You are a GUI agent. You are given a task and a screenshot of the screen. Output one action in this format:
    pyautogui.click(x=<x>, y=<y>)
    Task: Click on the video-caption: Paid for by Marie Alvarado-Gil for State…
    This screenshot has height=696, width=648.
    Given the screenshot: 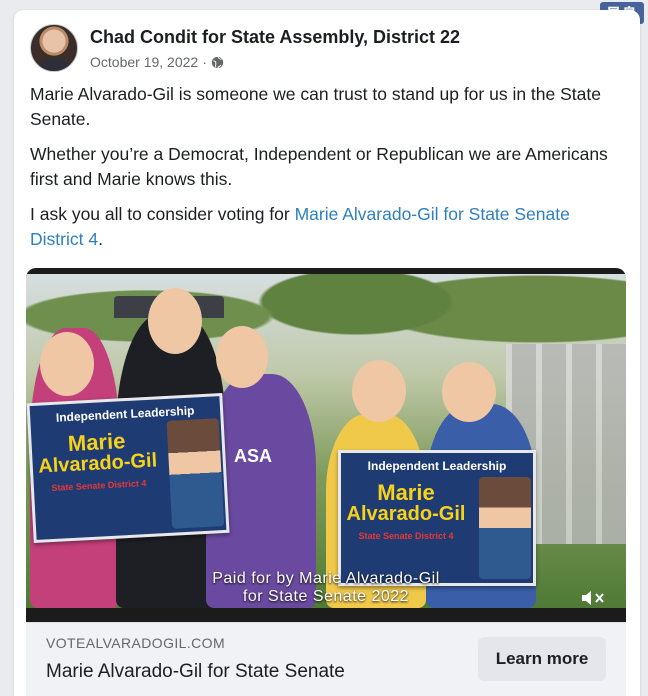 What is the action you would take?
    pyautogui.click(x=326, y=588)
    